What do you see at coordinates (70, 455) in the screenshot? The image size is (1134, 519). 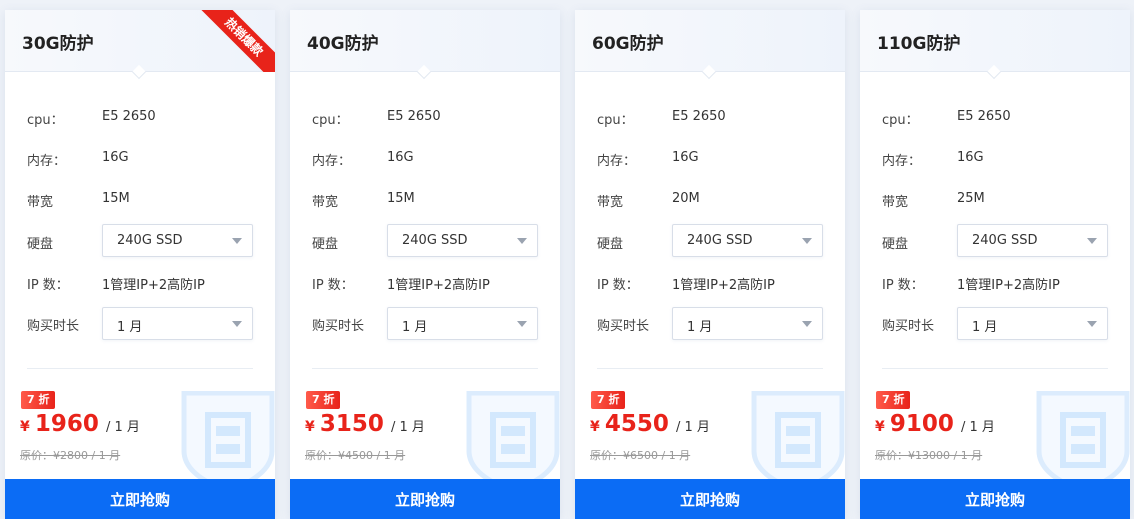 I see `original-price: 原价：¥2800 / 1 月` at bounding box center [70, 455].